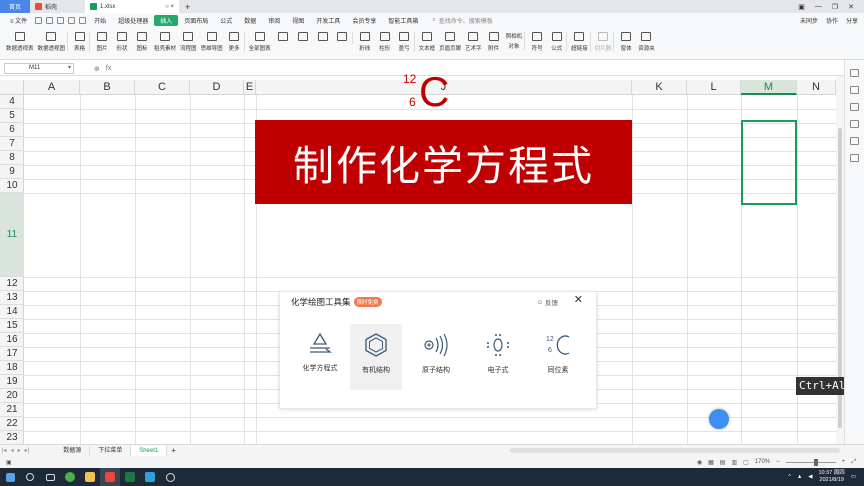 The width and height of the screenshot is (864, 486). What do you see at coordinates (714, 87) in the screenshot?
I see `column-header-l: L` at bounding box center [714, 87].